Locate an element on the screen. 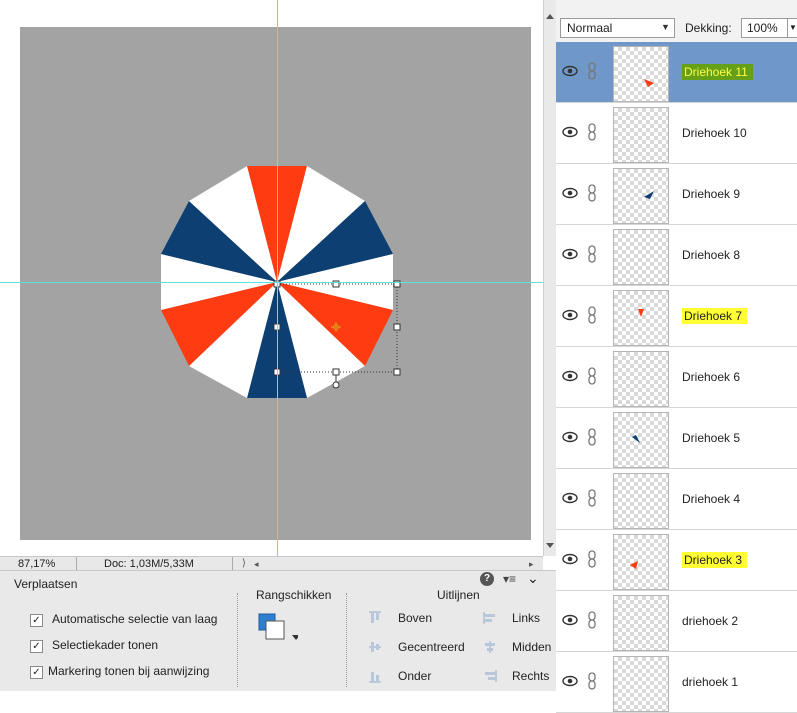 Image resolution: width=797 pixels, height=713 pixels. horizontal-guide is located at coordinates (271, 282).